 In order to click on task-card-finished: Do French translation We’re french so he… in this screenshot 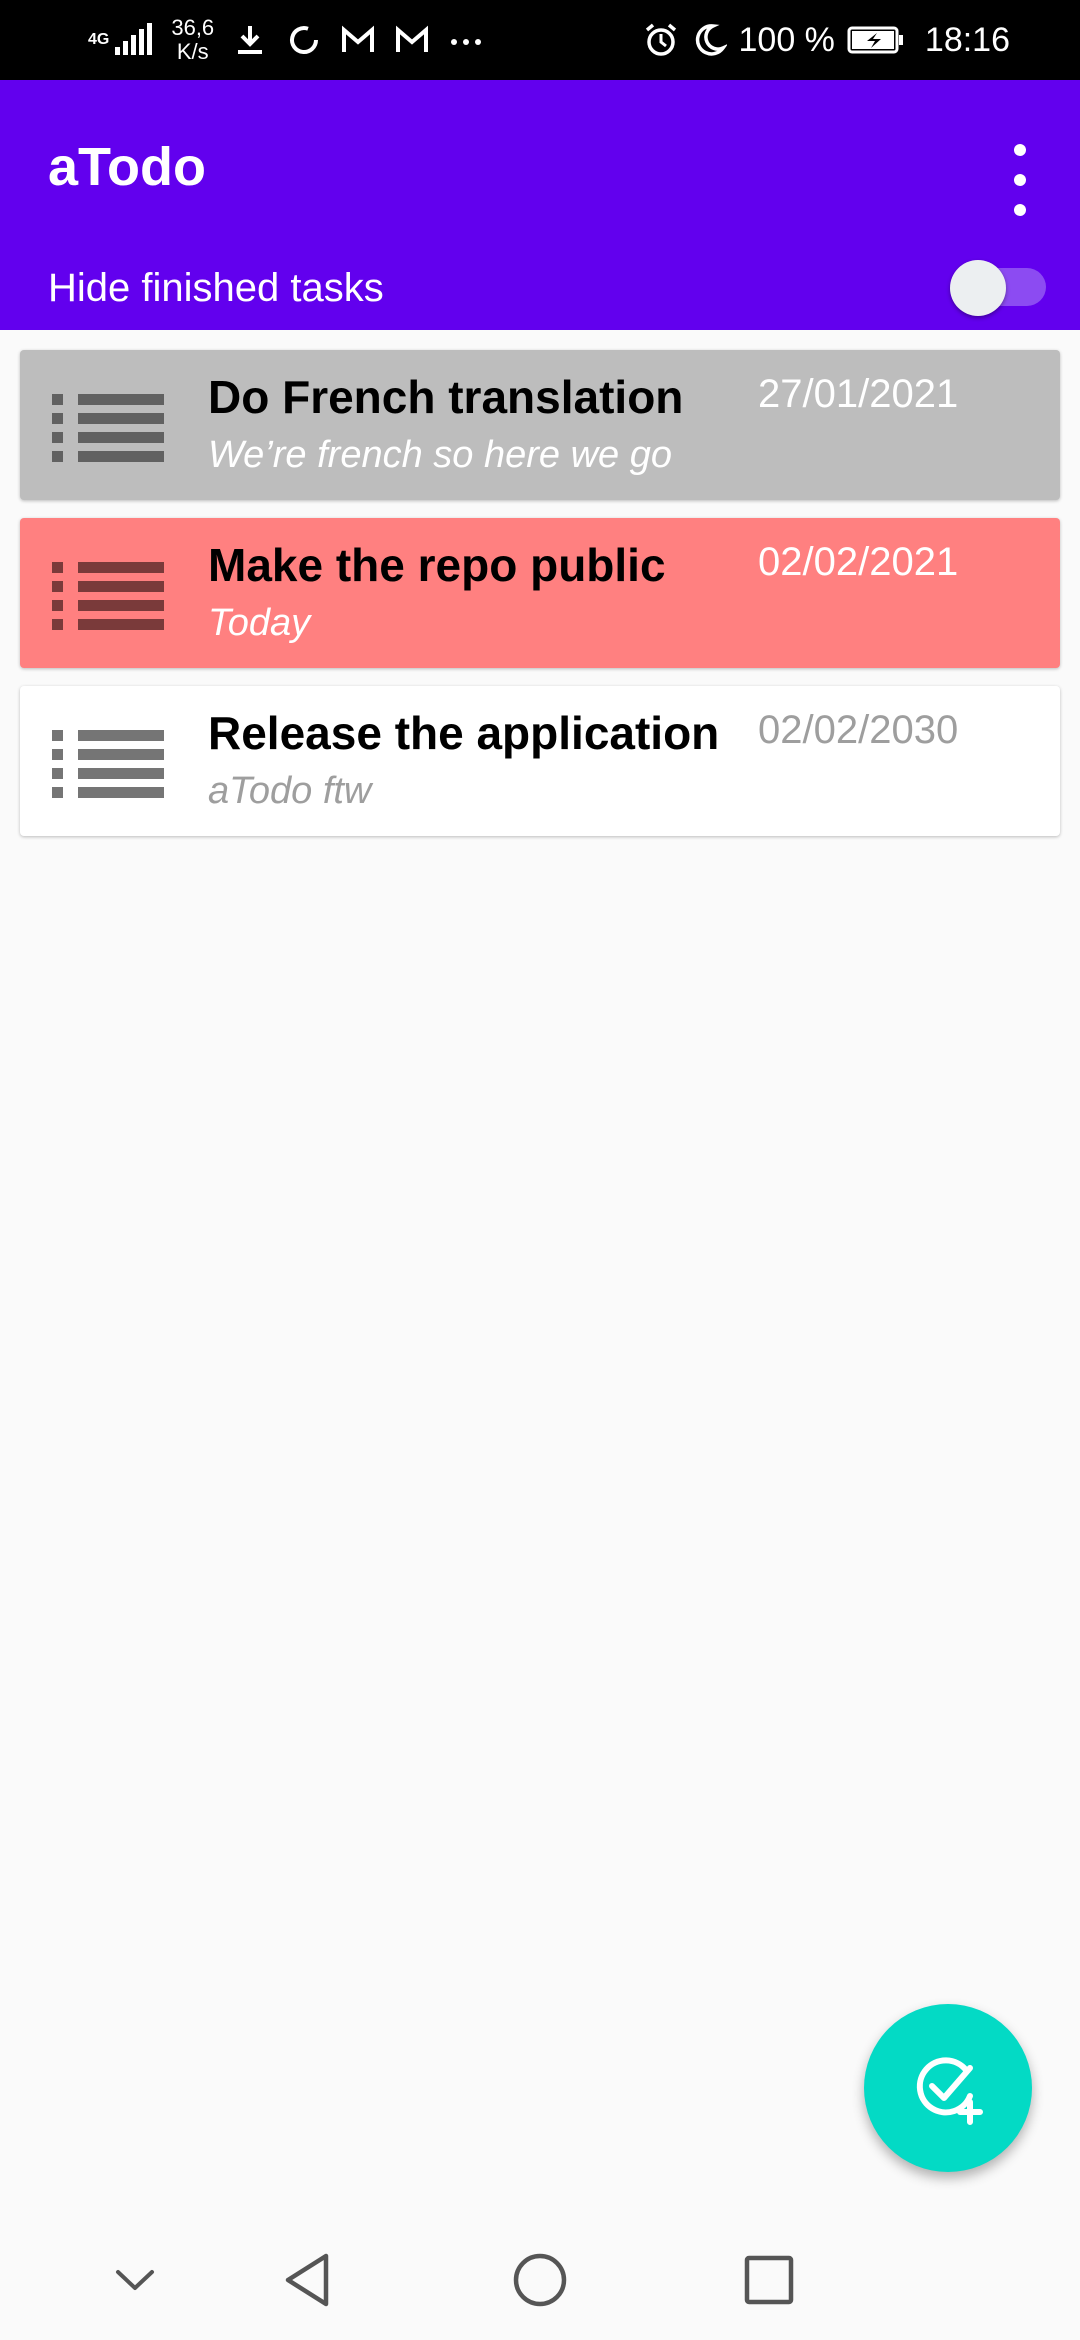, I will do `click(540, 425)`.